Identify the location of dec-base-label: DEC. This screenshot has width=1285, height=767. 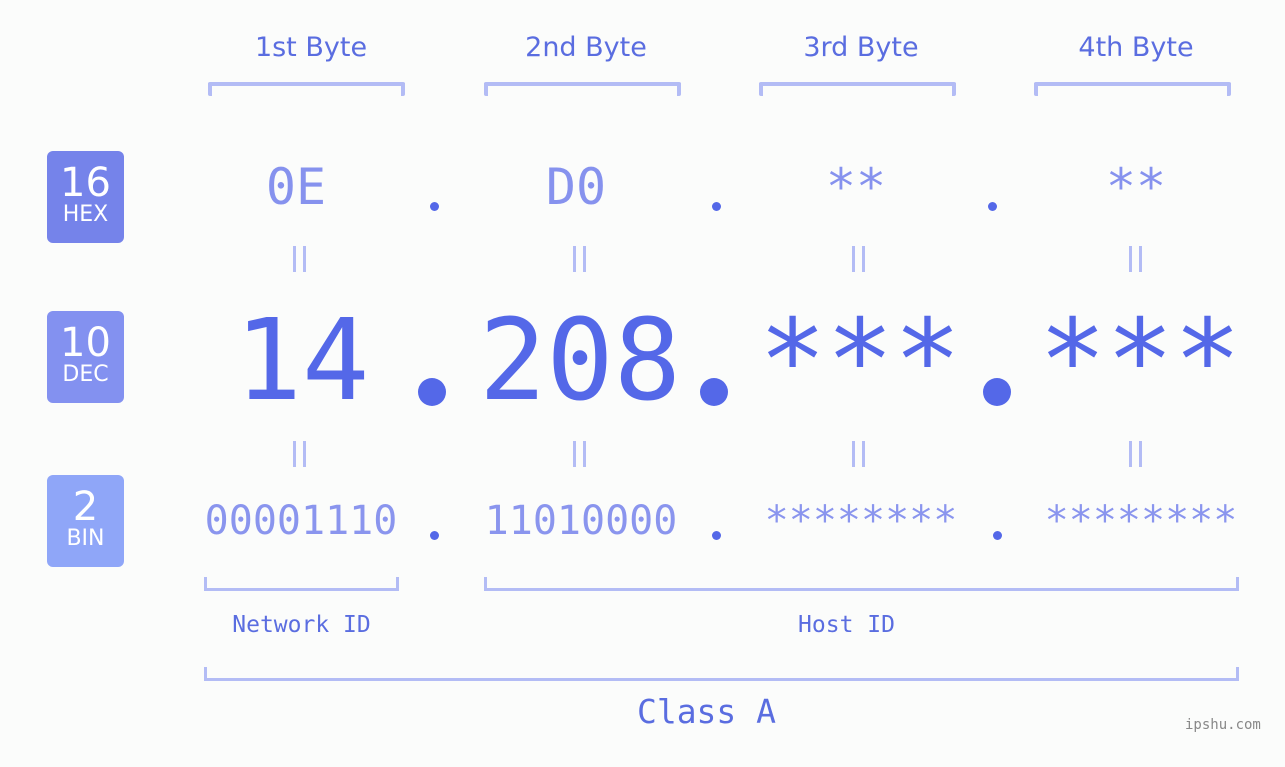
(85, 374).